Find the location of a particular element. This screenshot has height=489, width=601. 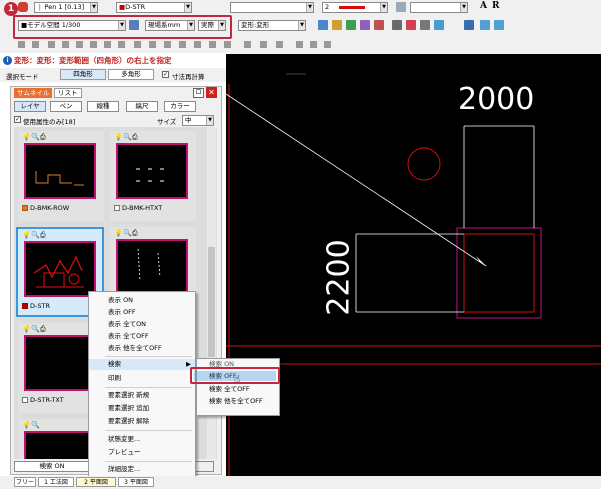

tool-icon-k is located at coordinates (499, 25).